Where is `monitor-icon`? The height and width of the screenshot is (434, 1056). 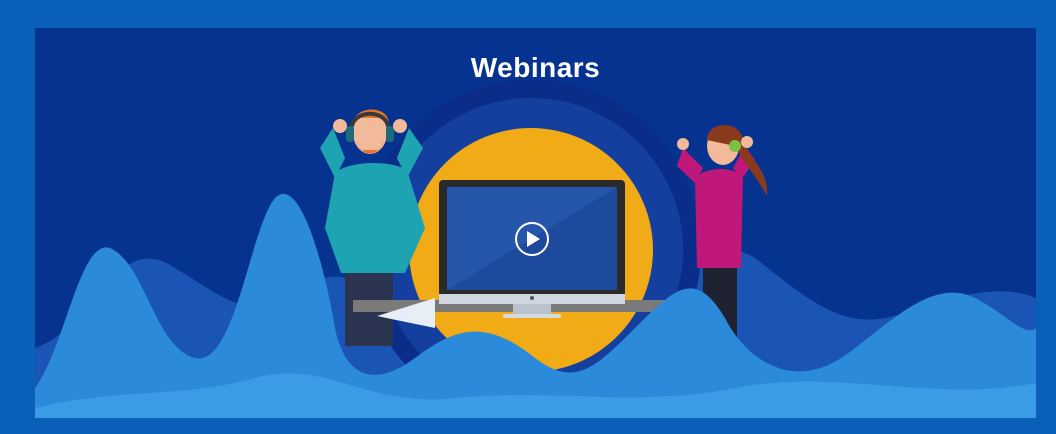
monitor-icon is located at coordinates (532, 249).